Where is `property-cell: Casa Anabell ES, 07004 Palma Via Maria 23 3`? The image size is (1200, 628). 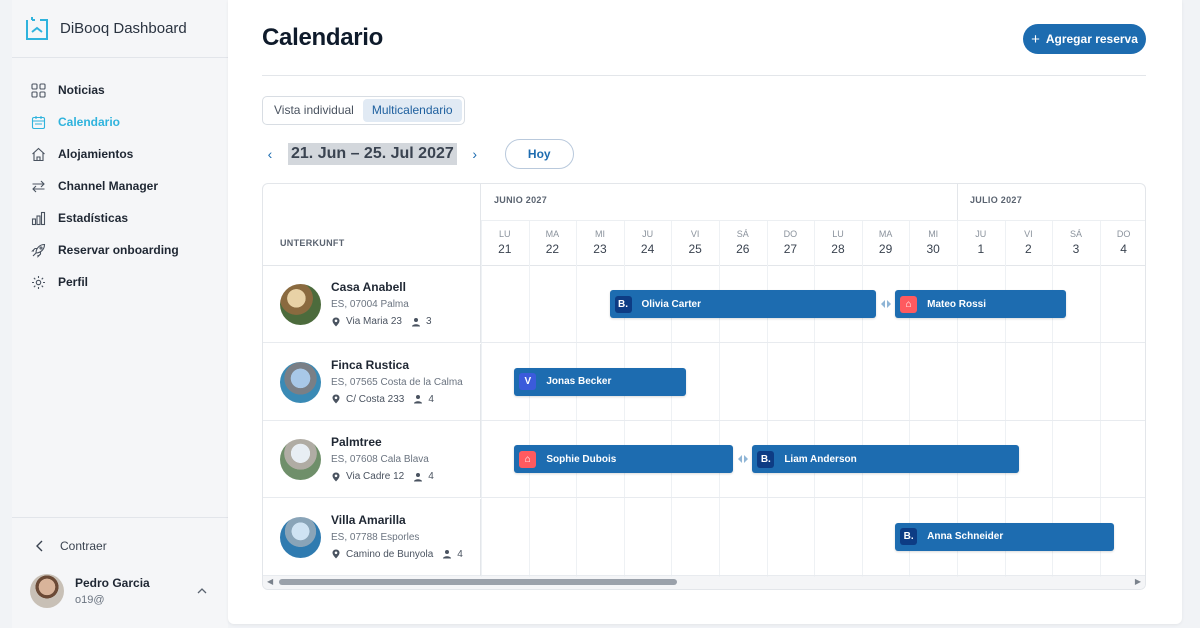
property-cell: Casa Anabell ES, 07004 Palma Via Maria 23 3 is located at coordinates (372, 304).